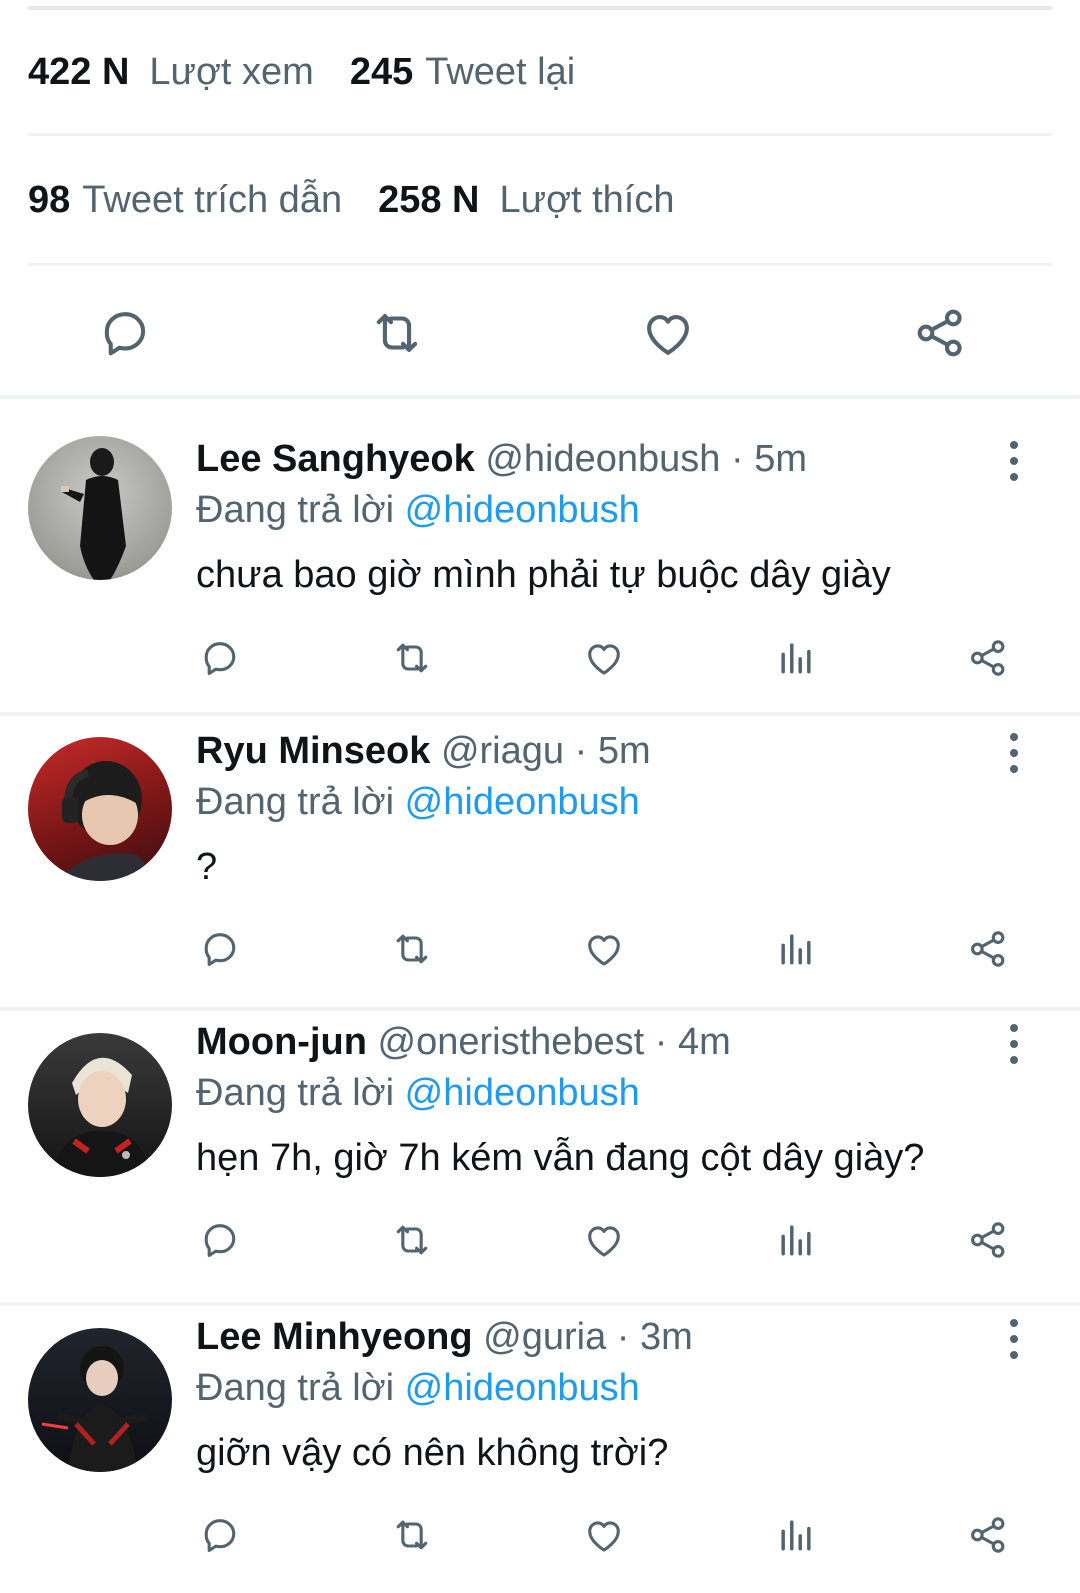  I want to click on retweets-stat: 245 Tweet lại, so click(462, 72).